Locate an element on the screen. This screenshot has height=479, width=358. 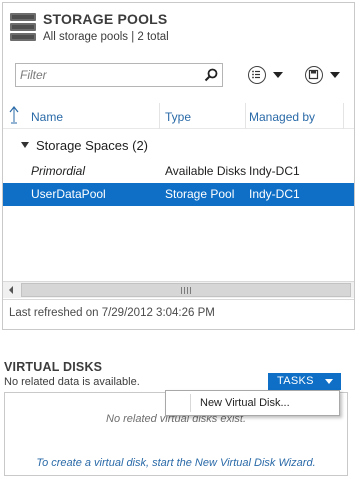
page-title: STORAGE POOLS is located at coordinates (105, 19).